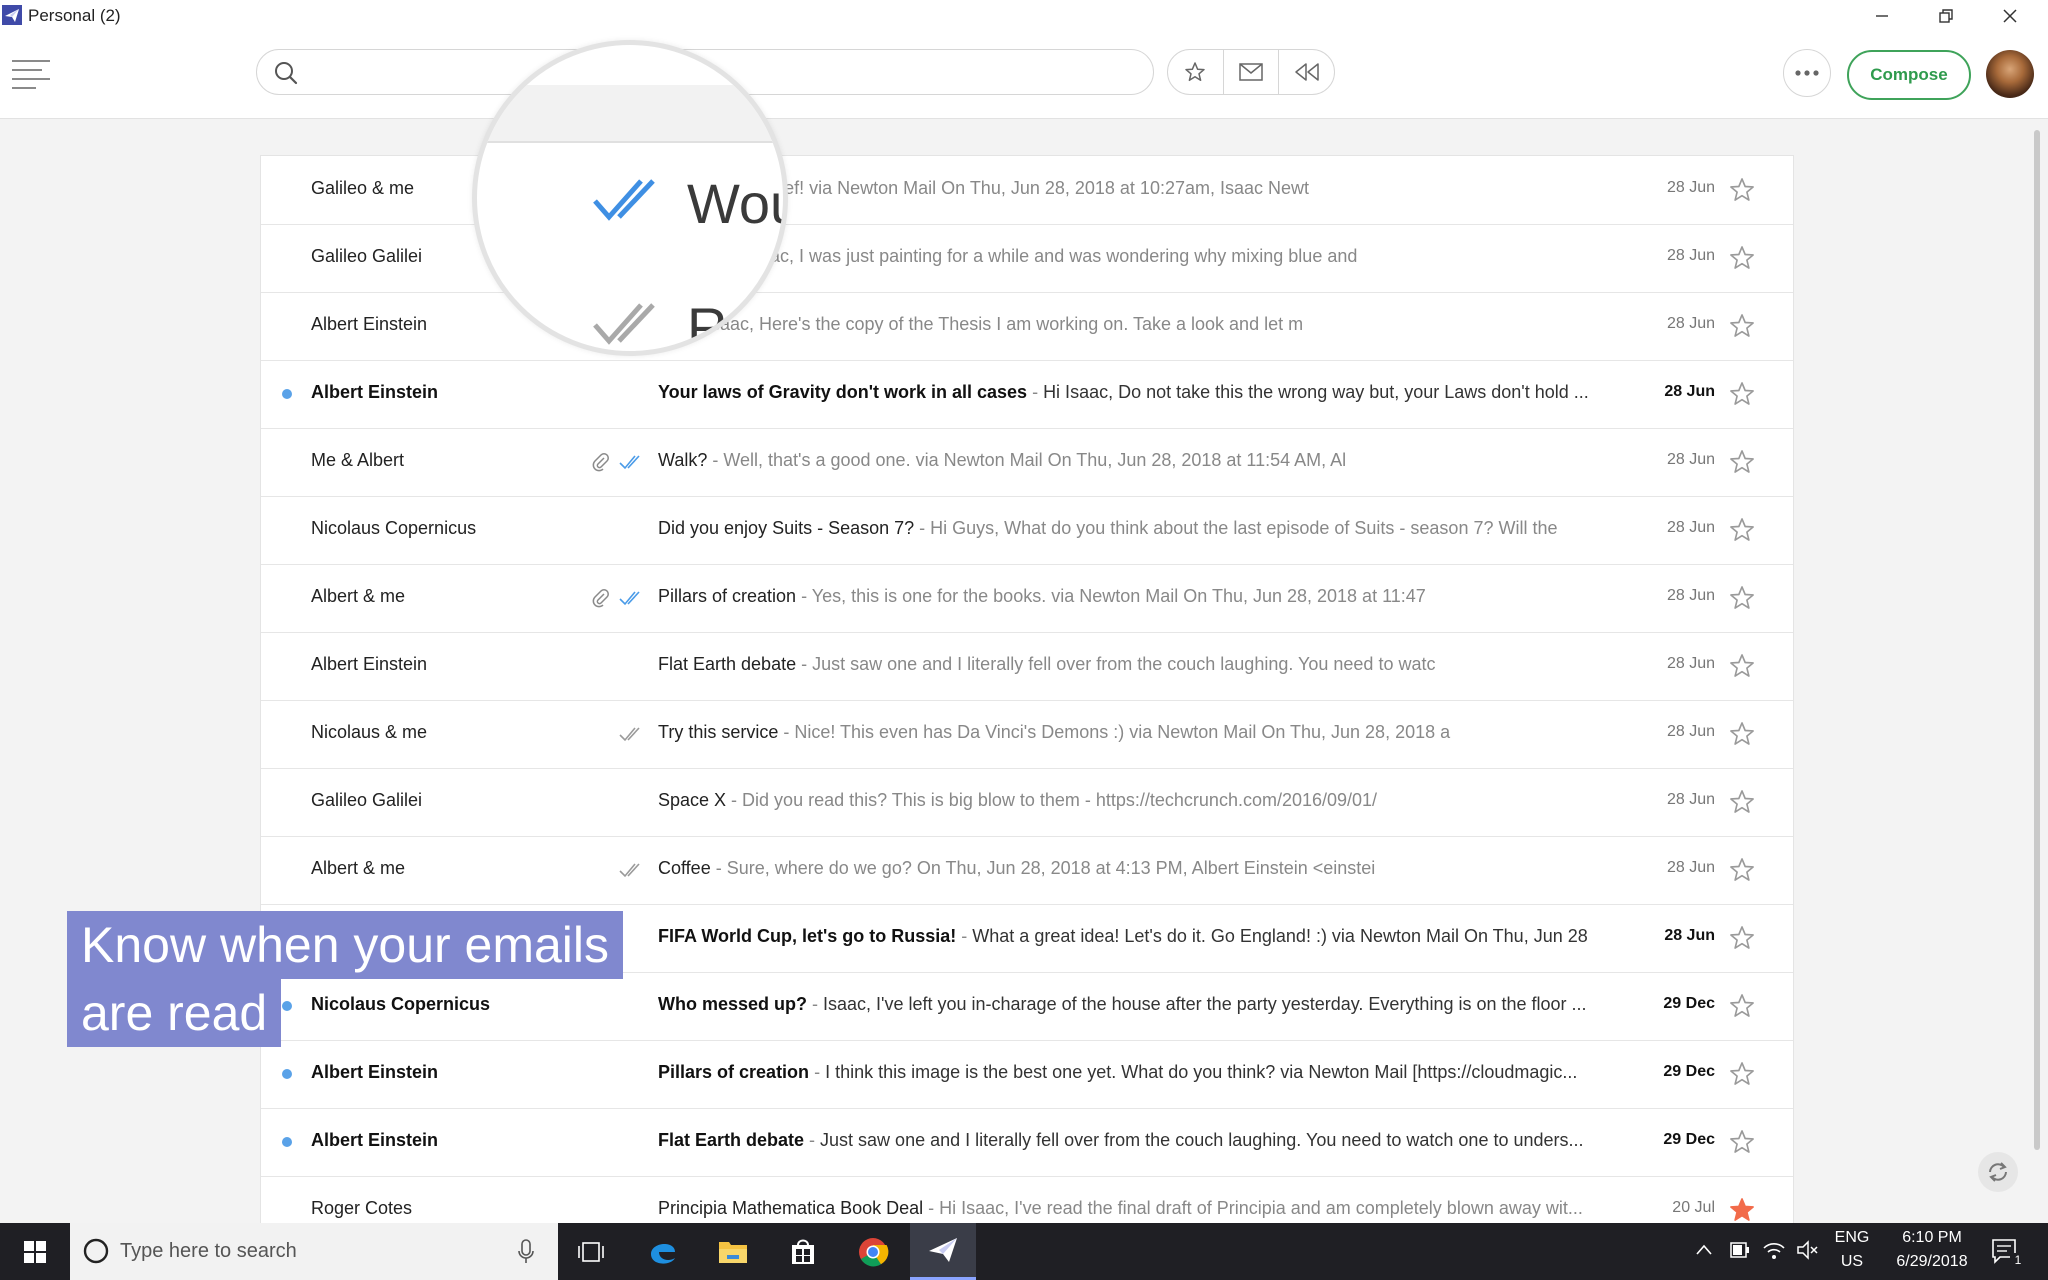 The image size is (2048, 1280). What do you see at coordinates (1704, 1250) in the screenshot?
I see `chevron-up-icon` at bounding box center [1704, 1250].